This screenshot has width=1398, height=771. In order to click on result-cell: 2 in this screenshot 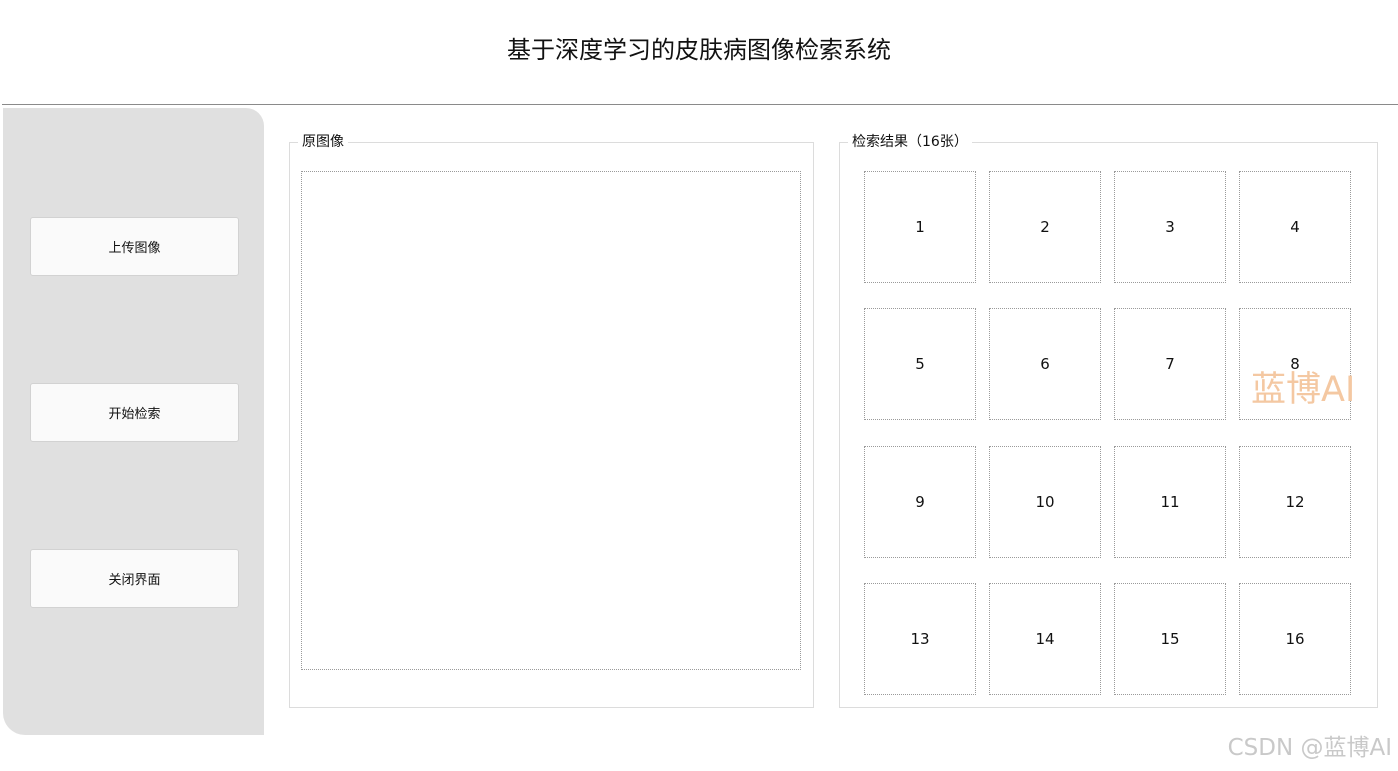, I will do `click(1045, 227)`.